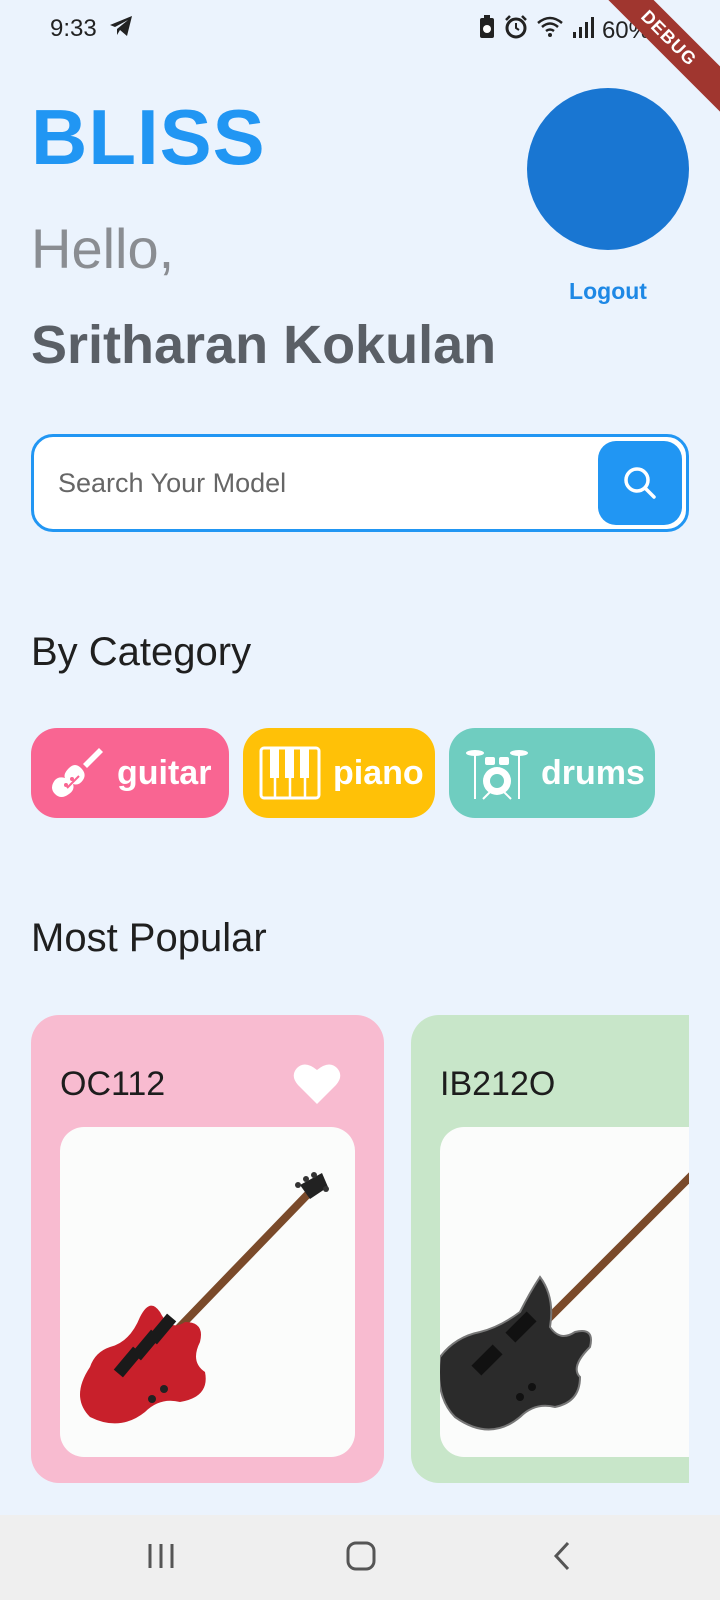  What do you see at coordinates (77, 772) in the screenshot?
I see `guitar-icon` at bounding box center [77, 772].